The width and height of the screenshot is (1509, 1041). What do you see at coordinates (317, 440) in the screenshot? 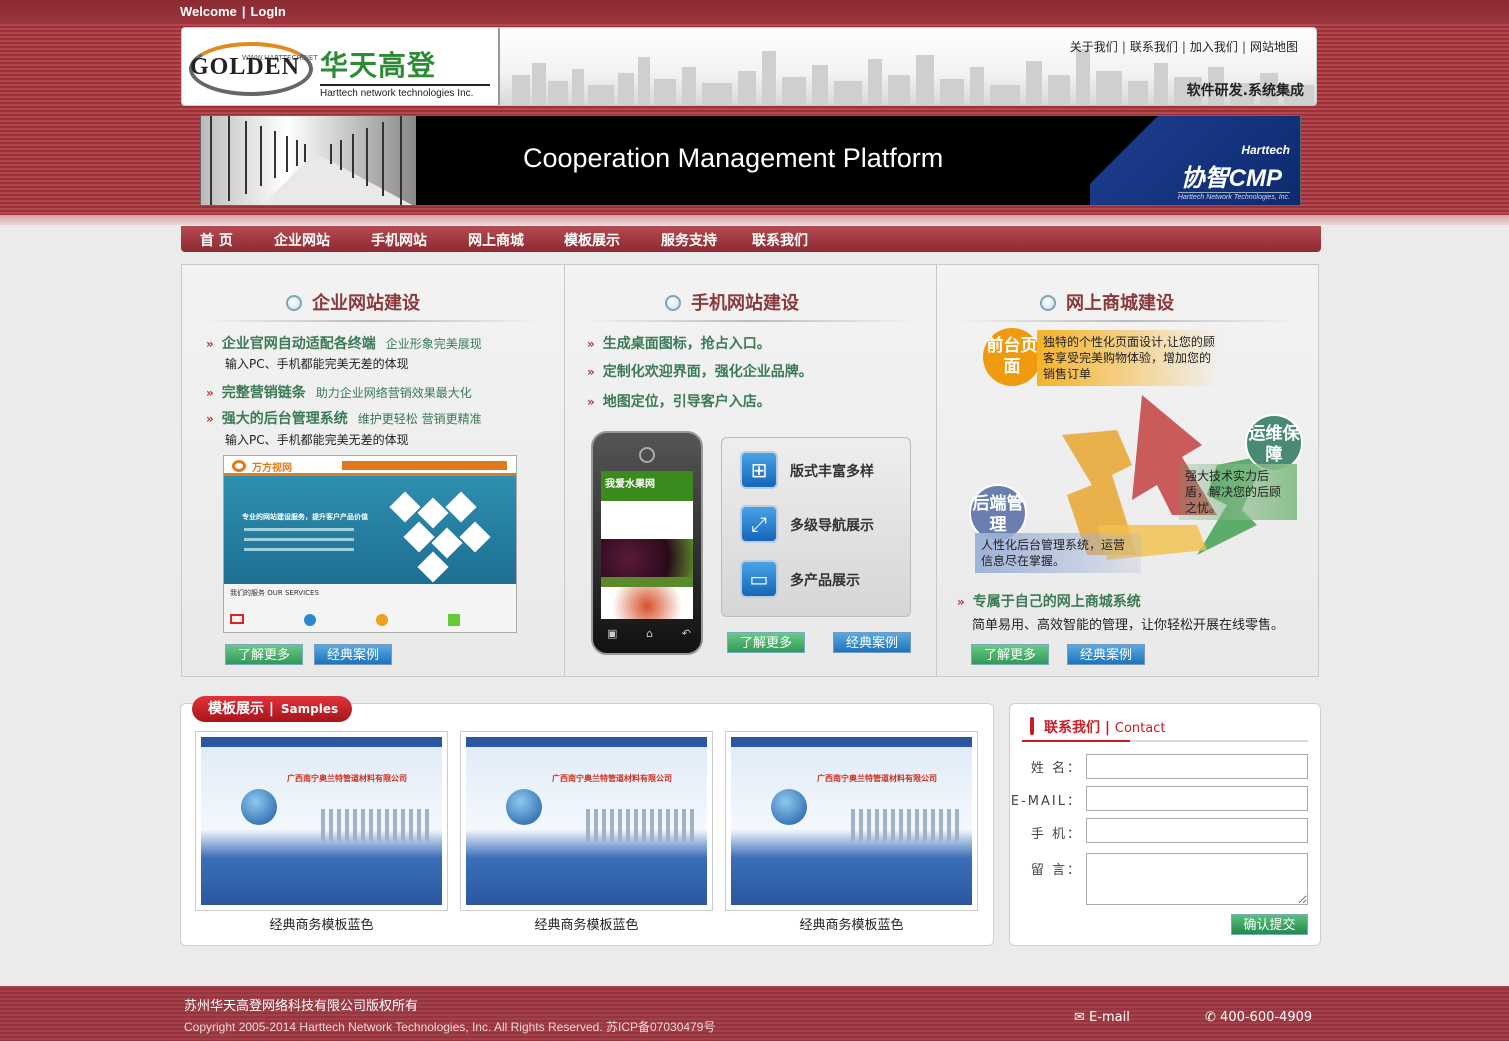
I see `bullet-backend-sub: 输入PC、手机都能完美无差的体现` at bounding box center [317, 440].